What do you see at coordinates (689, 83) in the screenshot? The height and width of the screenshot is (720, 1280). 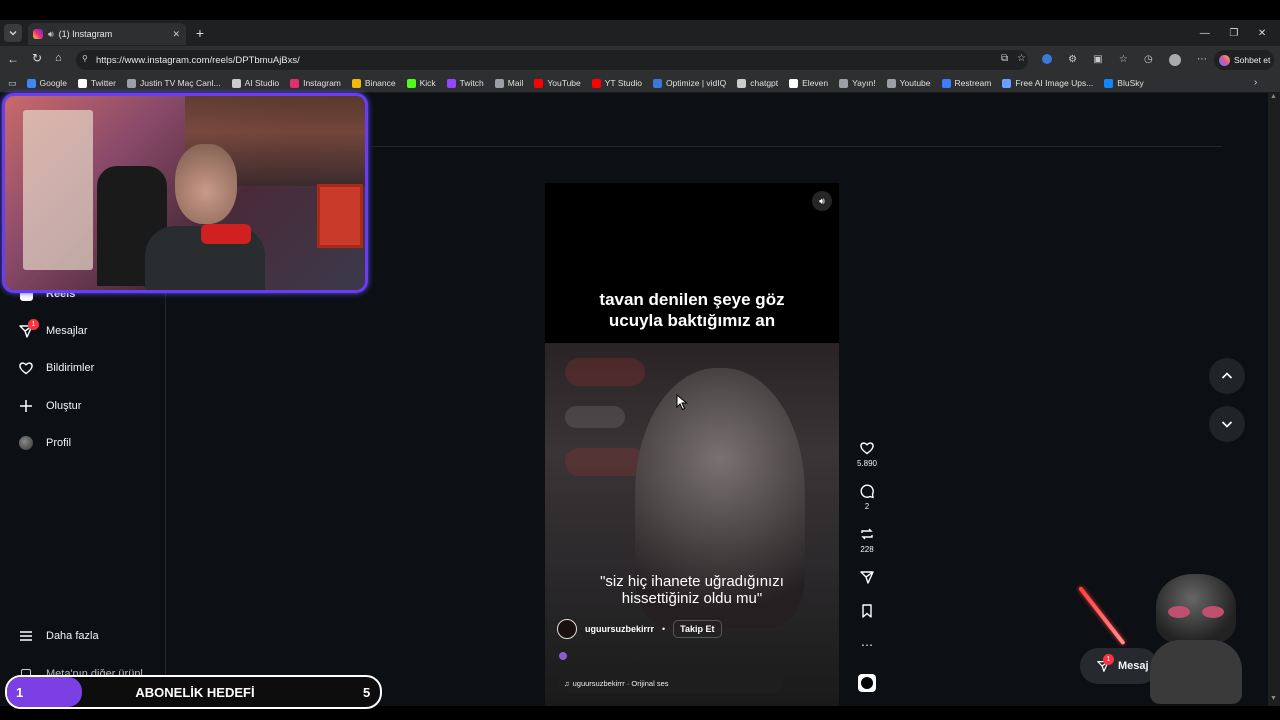 I see `bookmark-item: Optimize | vidIQ` at bounding box center [689, 83].